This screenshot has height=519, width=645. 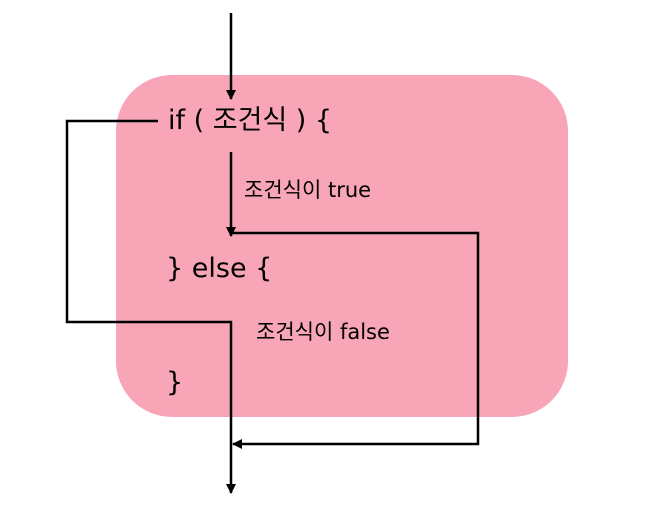 What do you see at coordinates (323, 332) in the screenshot?
I see `false-branch-label: 조건식이 false` at bounding box center [323, 332].